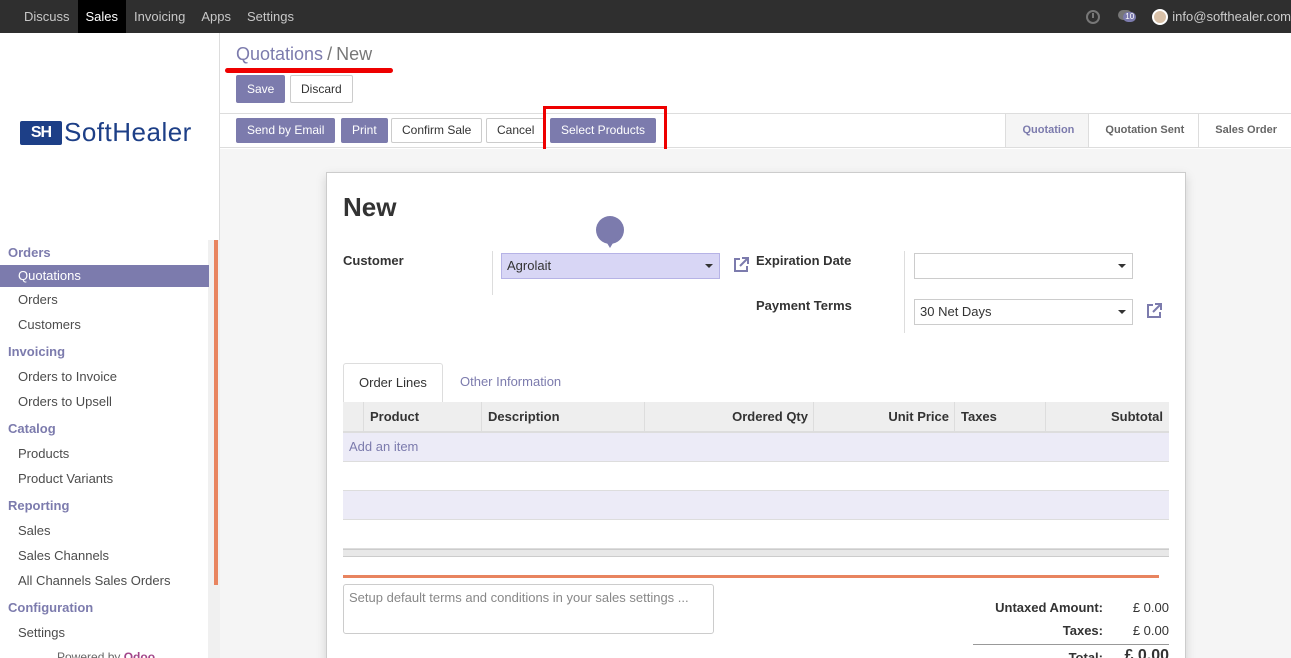  I want to click on sidebar-section-configuration: Configuration, so click(51, 607).